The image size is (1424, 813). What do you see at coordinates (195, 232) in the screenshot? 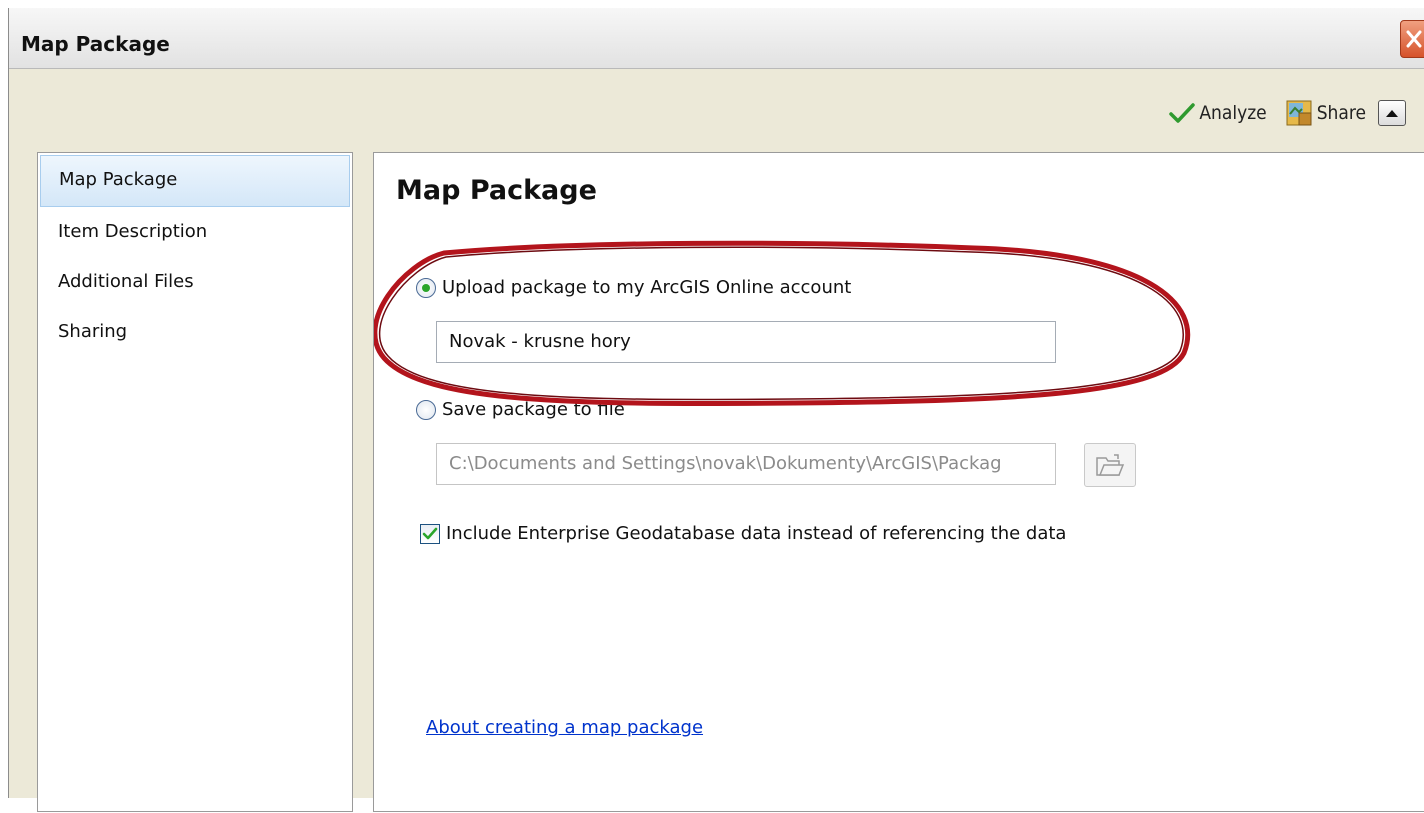
I see `nav-item-item-description: Item Description` at bounding box center [195, 232].